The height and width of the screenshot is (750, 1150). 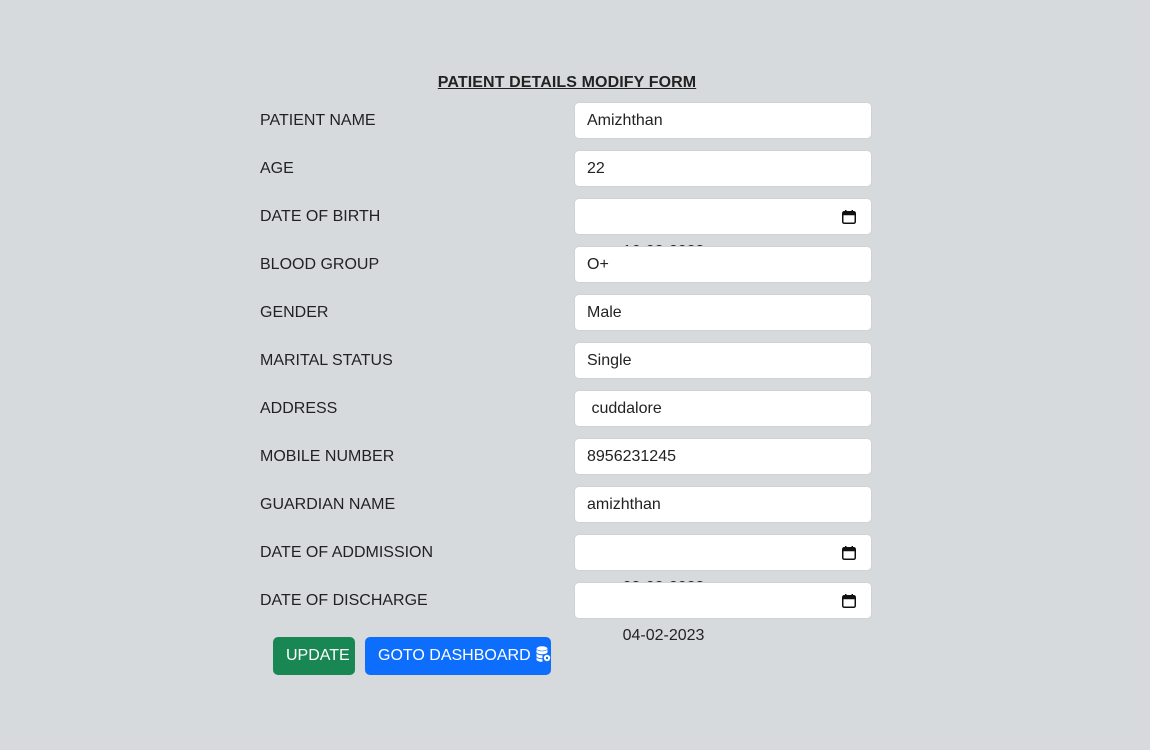 What do you see at coordinates (723, 456) in the screenshot?
I see `mobile-number-input: 8956231245` at bounding box center [723, 456].